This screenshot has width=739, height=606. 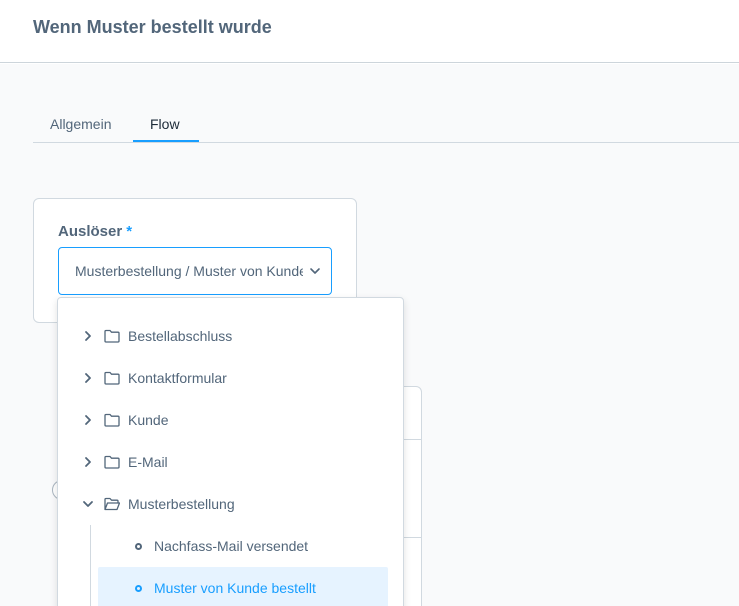 What do you see at coordinates (386, 128) in the screenshot?
I see `tab-bar: Allgemein Flow` at bounding box center [386, 128].